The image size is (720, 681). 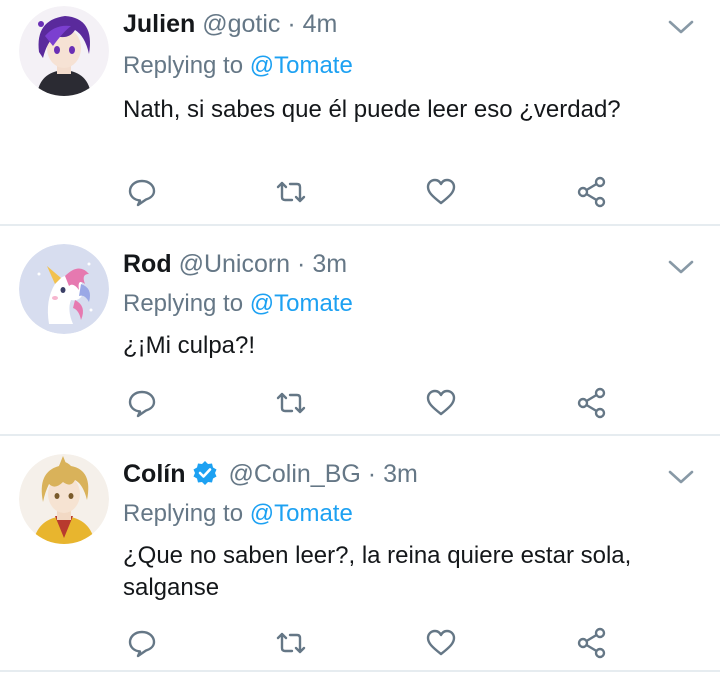 I want to click on anime-boy-blonde-hair-avatar, so click(x=64, y=499).